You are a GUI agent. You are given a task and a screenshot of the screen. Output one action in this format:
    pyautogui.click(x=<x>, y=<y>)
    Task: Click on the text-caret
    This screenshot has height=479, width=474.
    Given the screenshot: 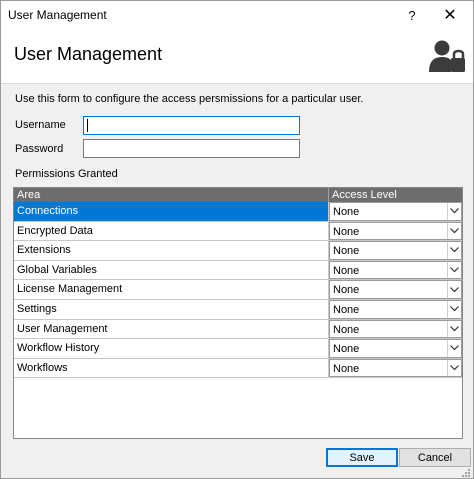 What is the action you would take?
    pyautogui.click(x=87, y=125)
    